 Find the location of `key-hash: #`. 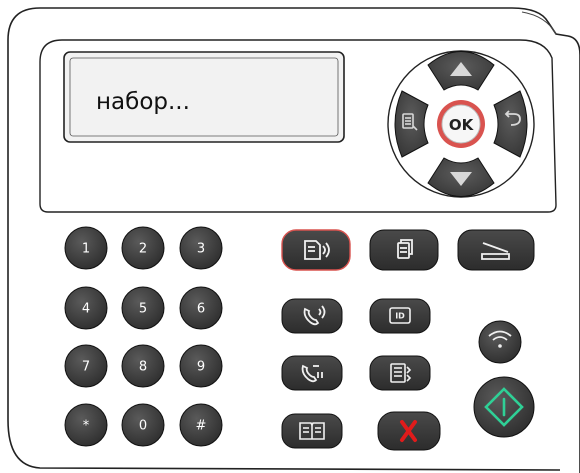

key-hash: # is located at coordinates (201, 425).